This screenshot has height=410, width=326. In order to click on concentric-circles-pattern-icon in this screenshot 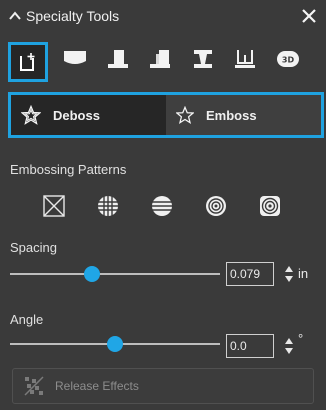, I will do `click(216, 206)`.